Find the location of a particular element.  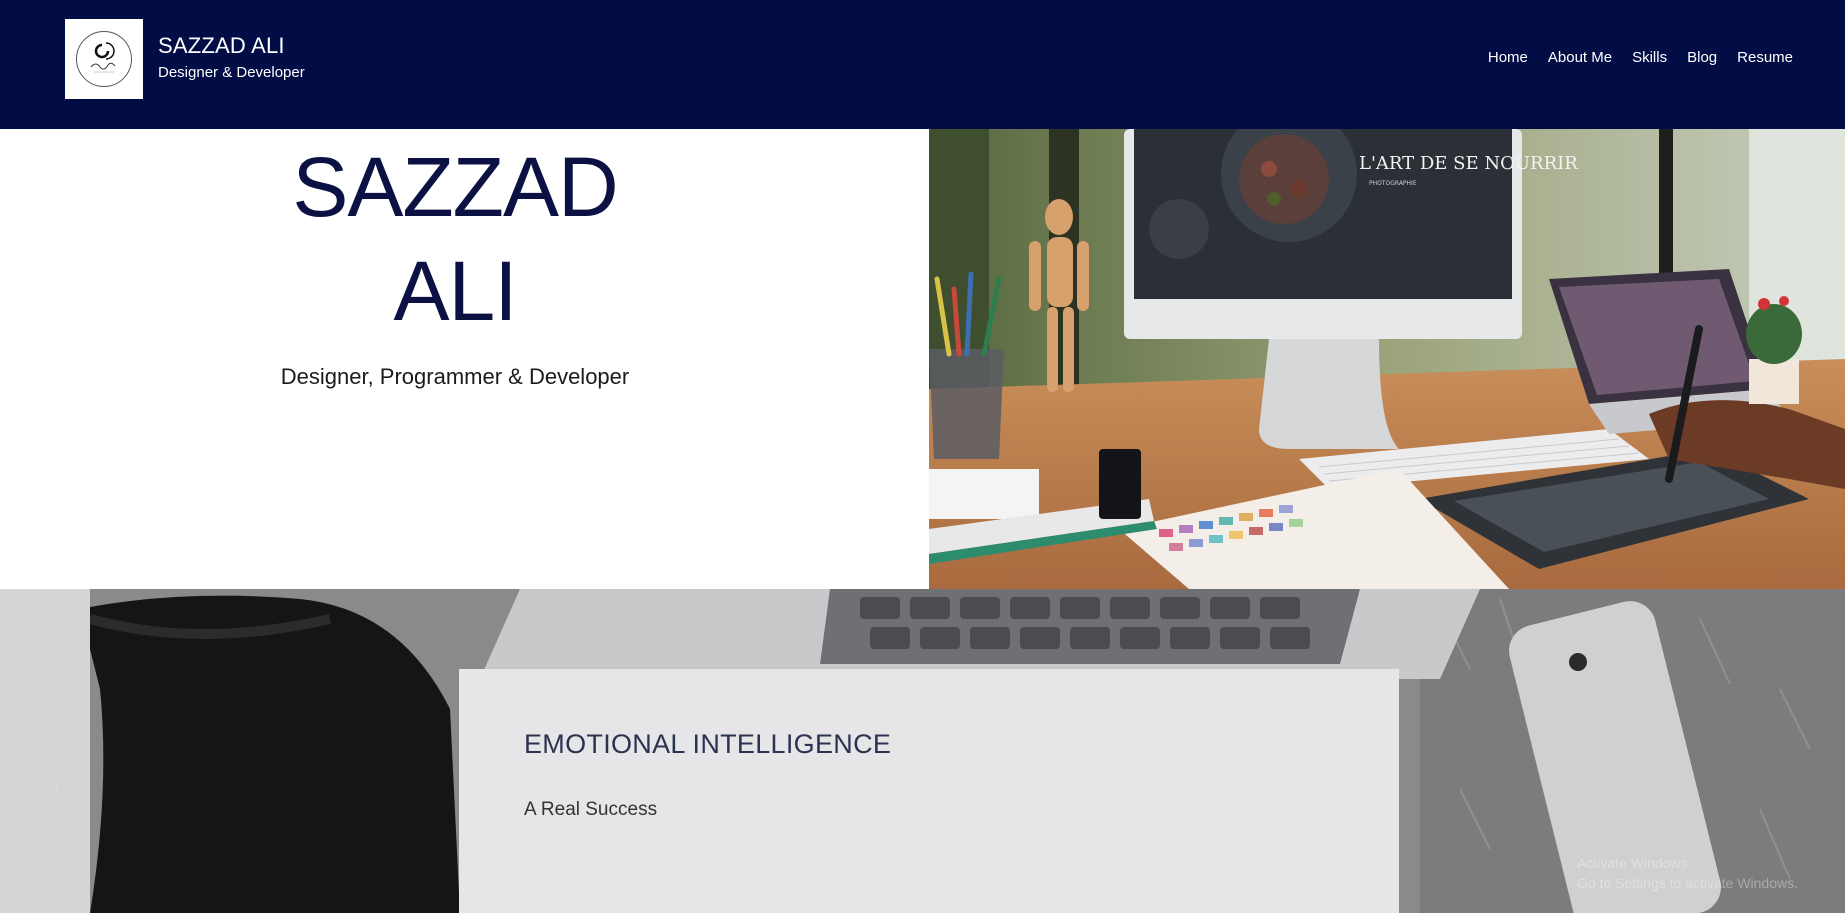

logo-icon is located at coordinates (103, 57).